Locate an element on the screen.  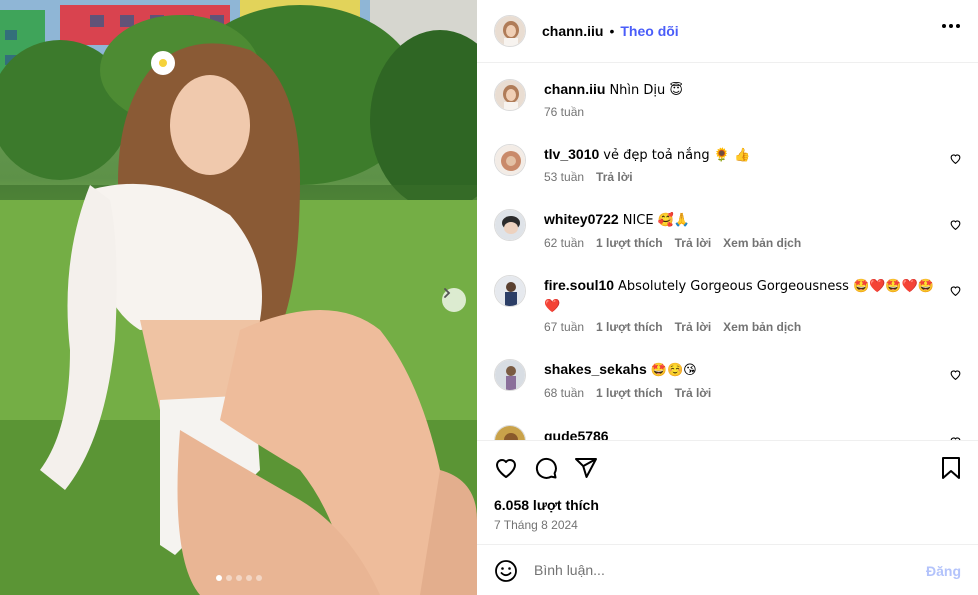
carousel-dots is located at coordinates (238, 578).